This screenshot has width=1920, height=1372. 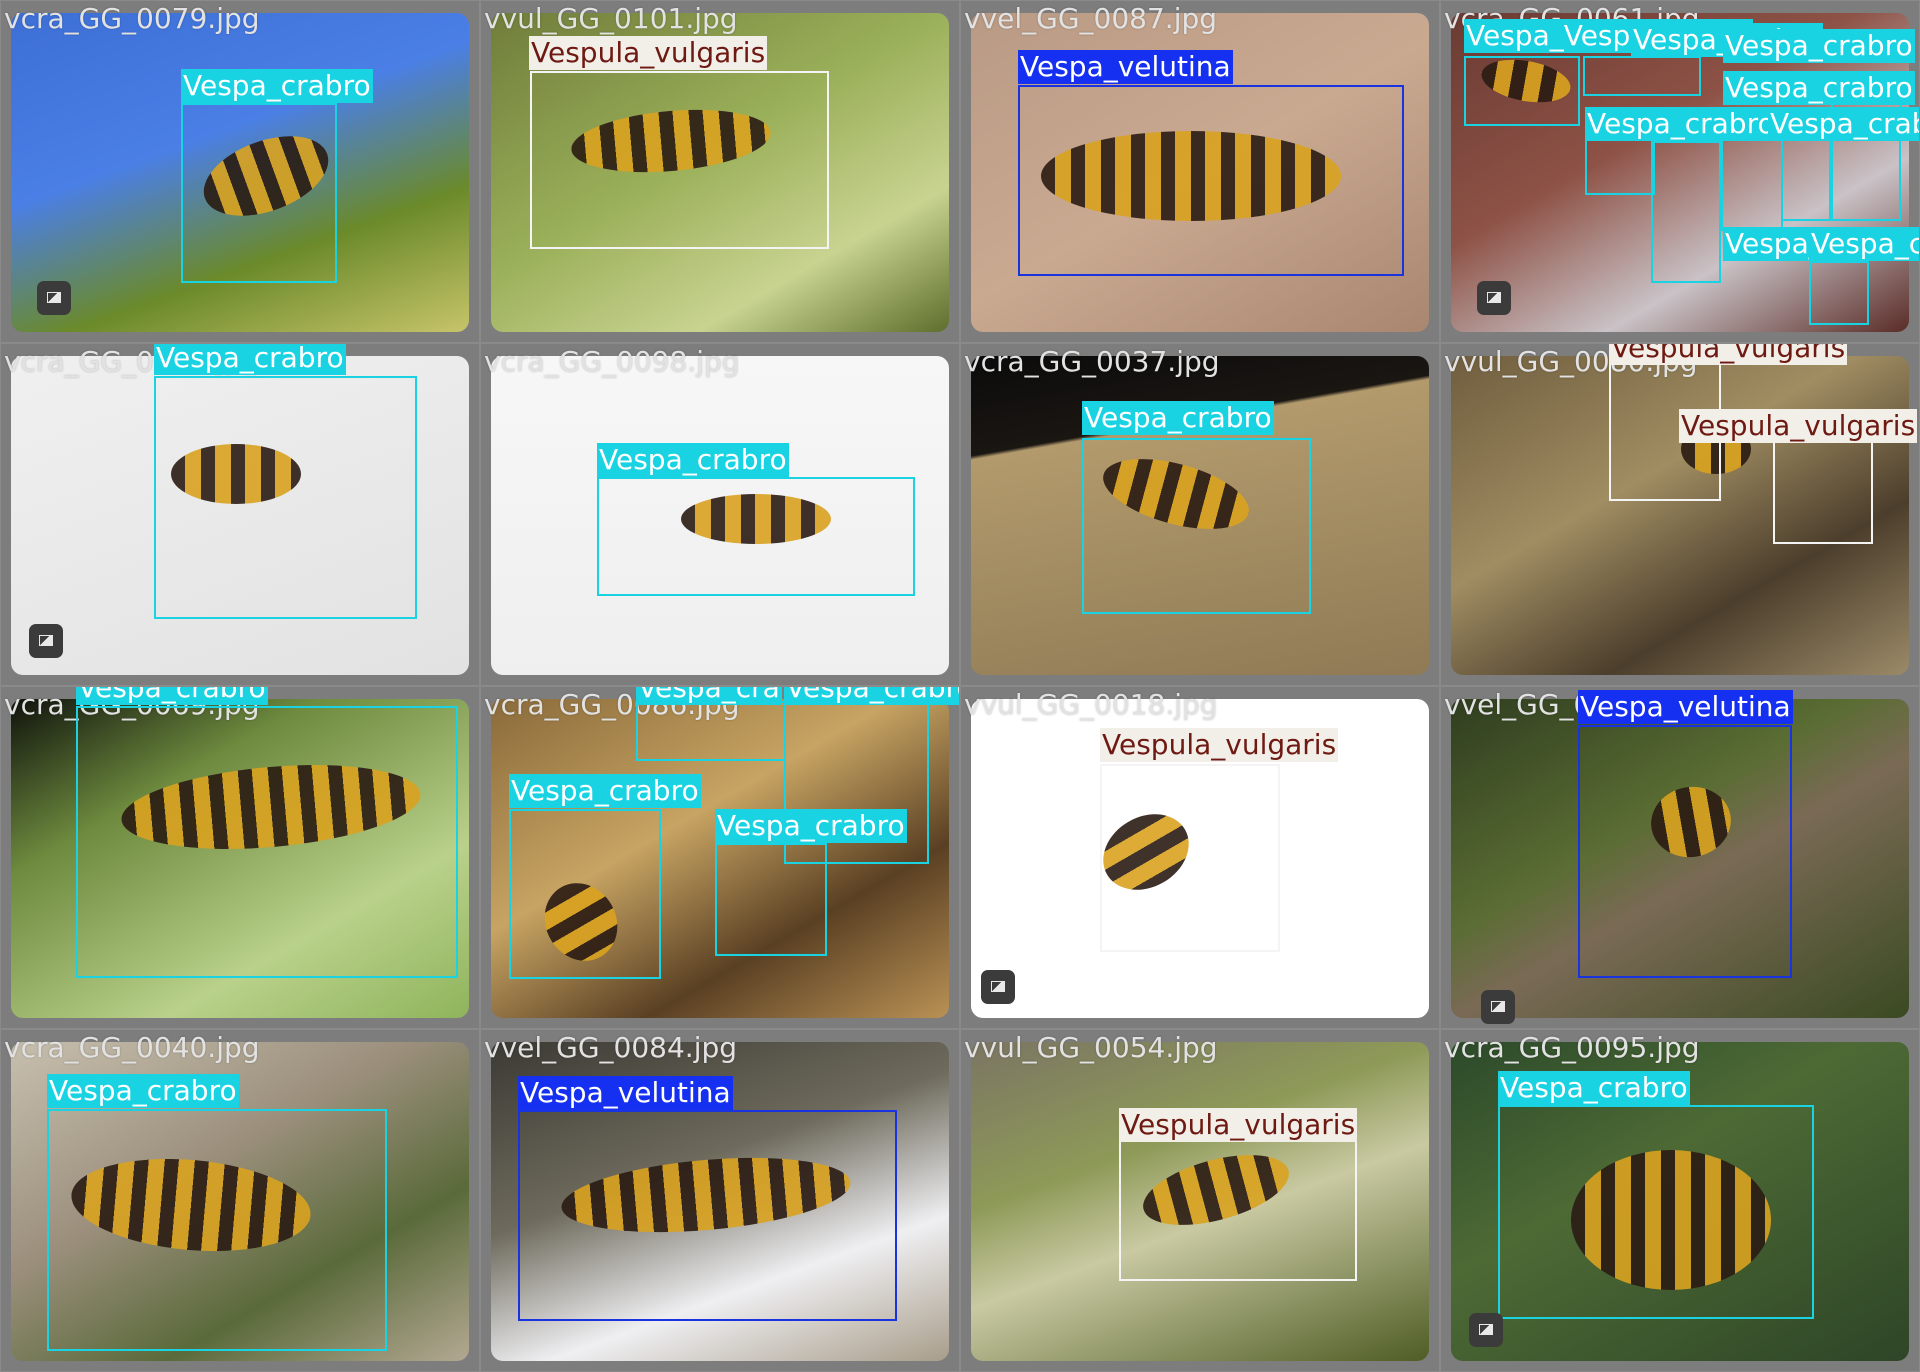 I want to click on filename-label: vcra_GG_0095.jpg, so click(x=1572, y=1047).